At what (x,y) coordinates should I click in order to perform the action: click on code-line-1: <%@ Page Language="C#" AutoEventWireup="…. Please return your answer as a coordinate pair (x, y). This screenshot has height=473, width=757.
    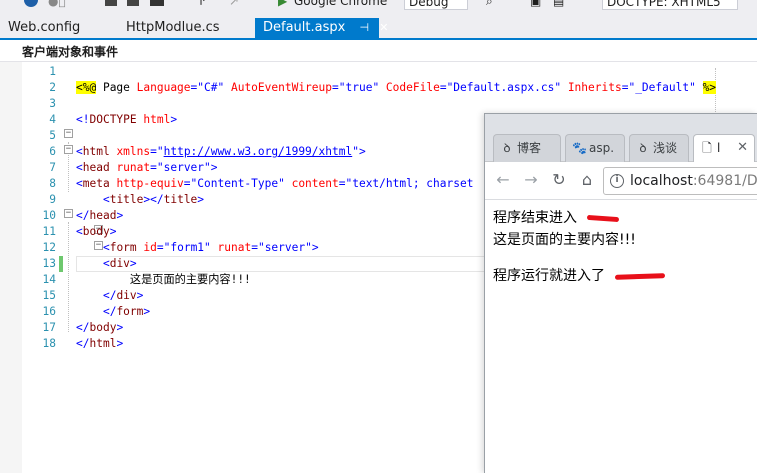
    Looking at the image, I should click on (396, 87).